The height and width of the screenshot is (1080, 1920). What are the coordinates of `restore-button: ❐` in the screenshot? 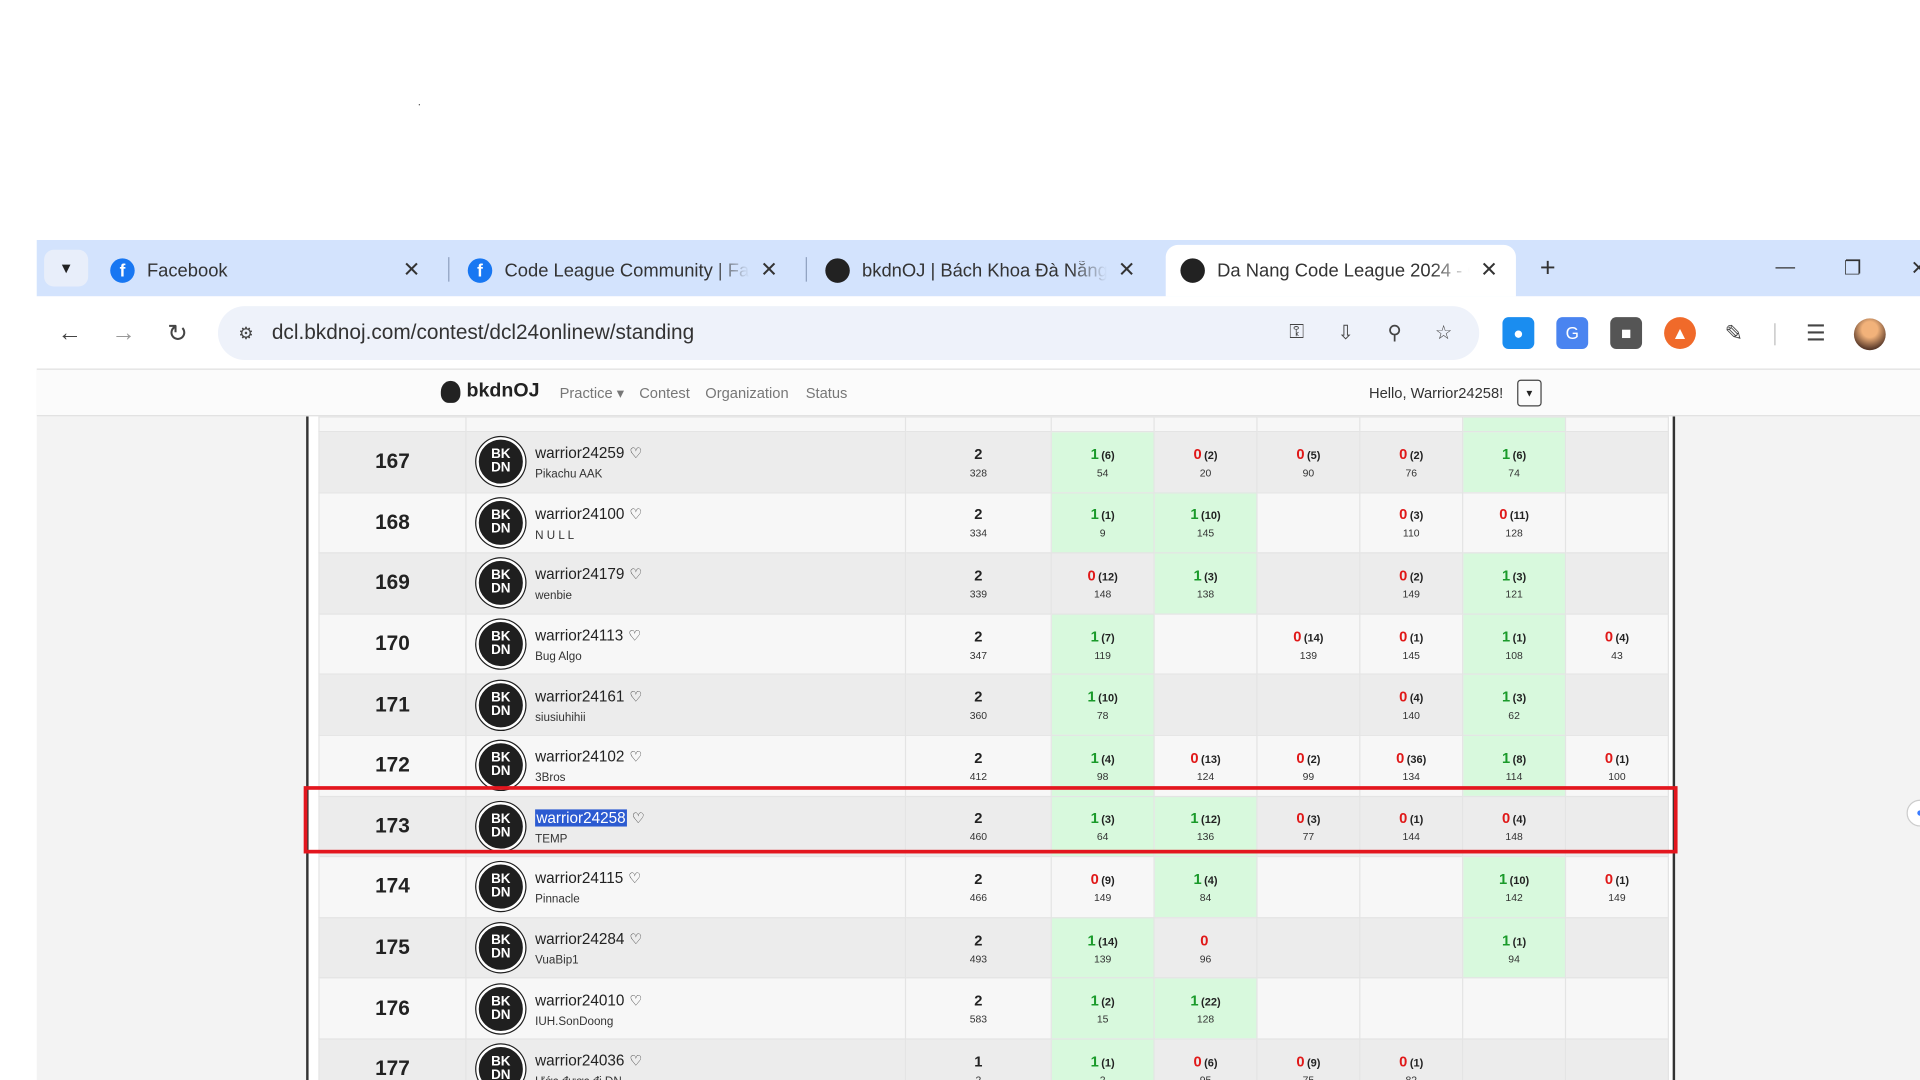 It's located at (1852, 268).